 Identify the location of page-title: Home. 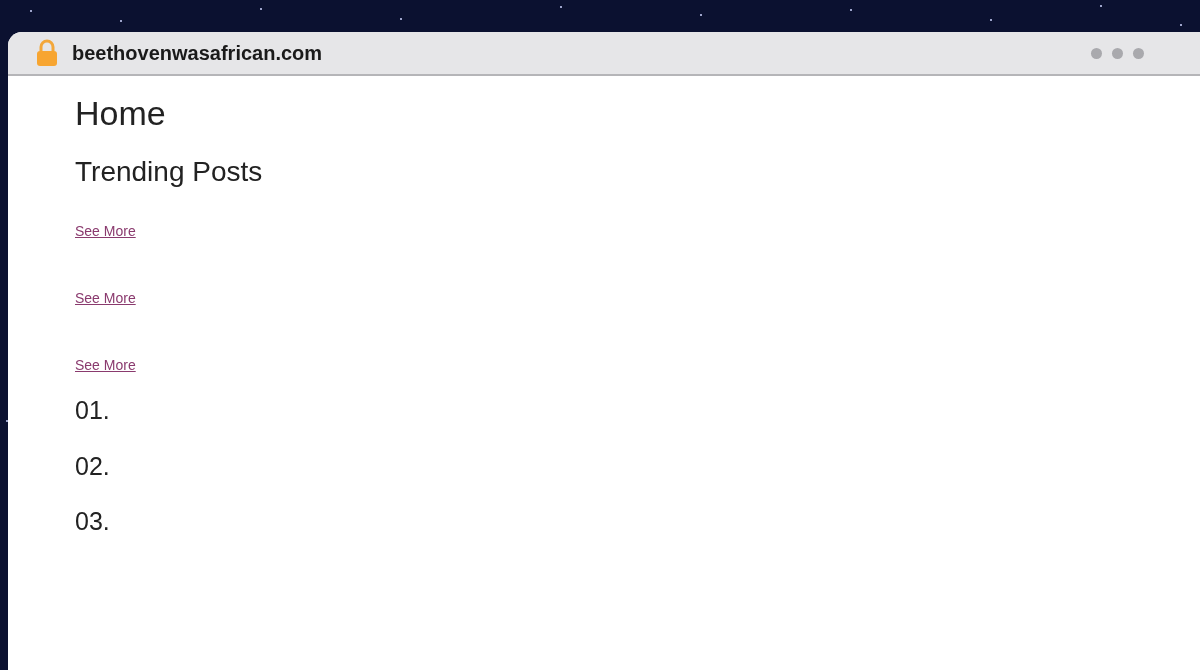
(120, 113).